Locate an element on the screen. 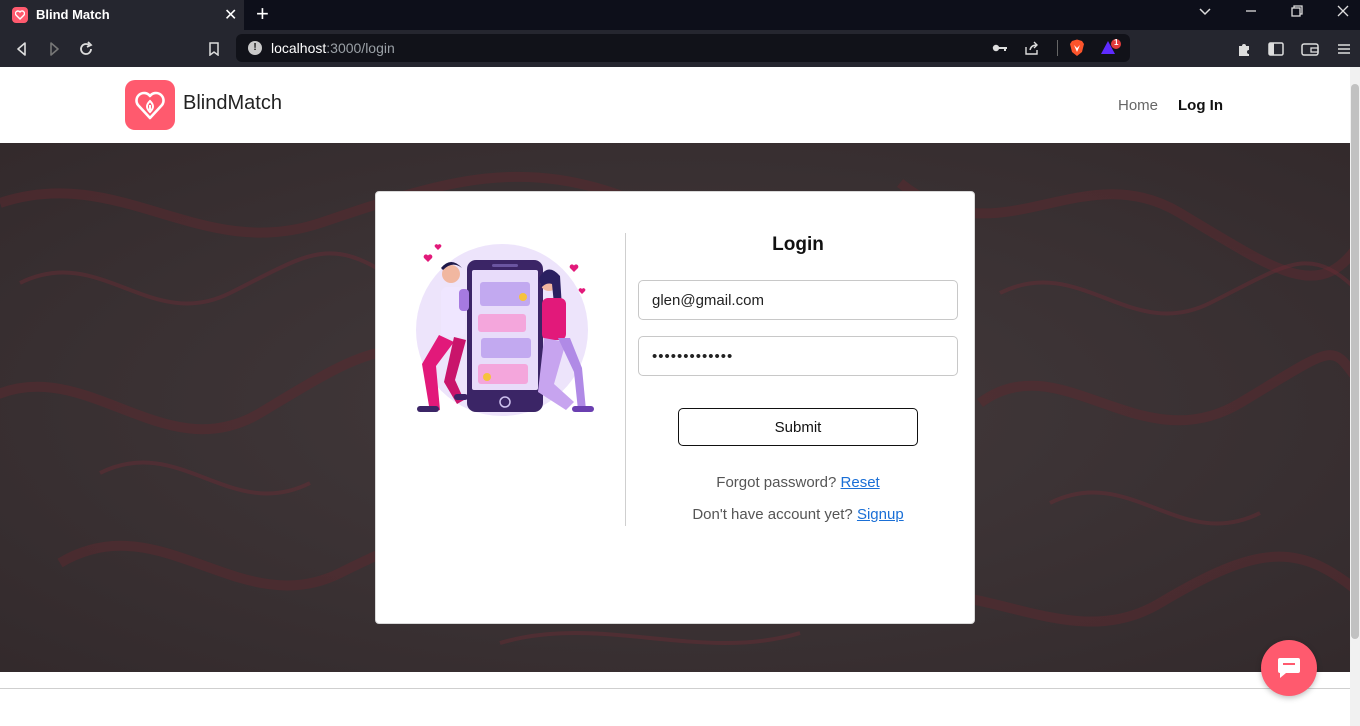 The image size is (1360, 726). share-icon is located at coordinates (1032, 48).